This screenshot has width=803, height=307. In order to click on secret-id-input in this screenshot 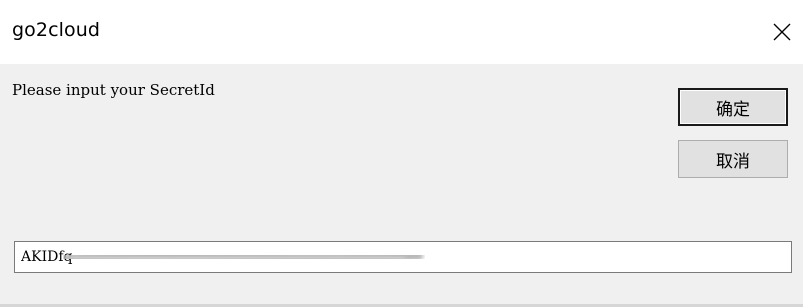, I will do `click(403, 257)`.